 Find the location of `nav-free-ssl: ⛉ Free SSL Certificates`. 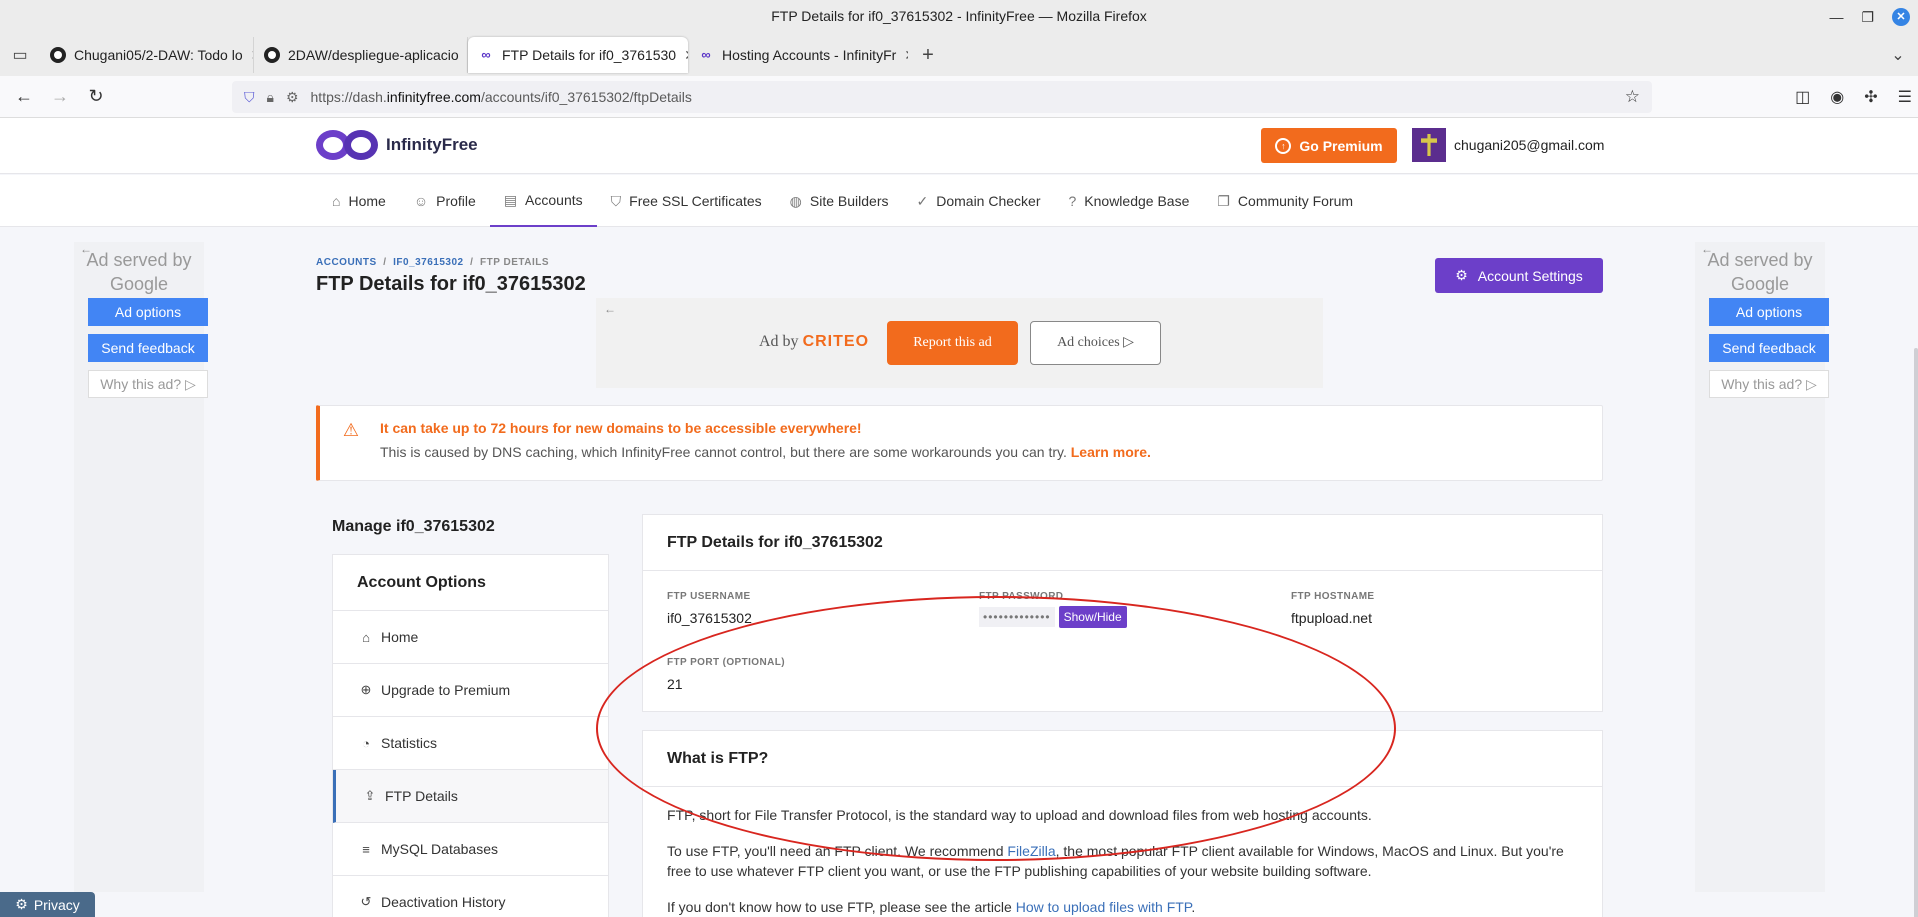

nav-free-ssl: ⛉ Free SSL Certificates is located at coordinates (686, 201).